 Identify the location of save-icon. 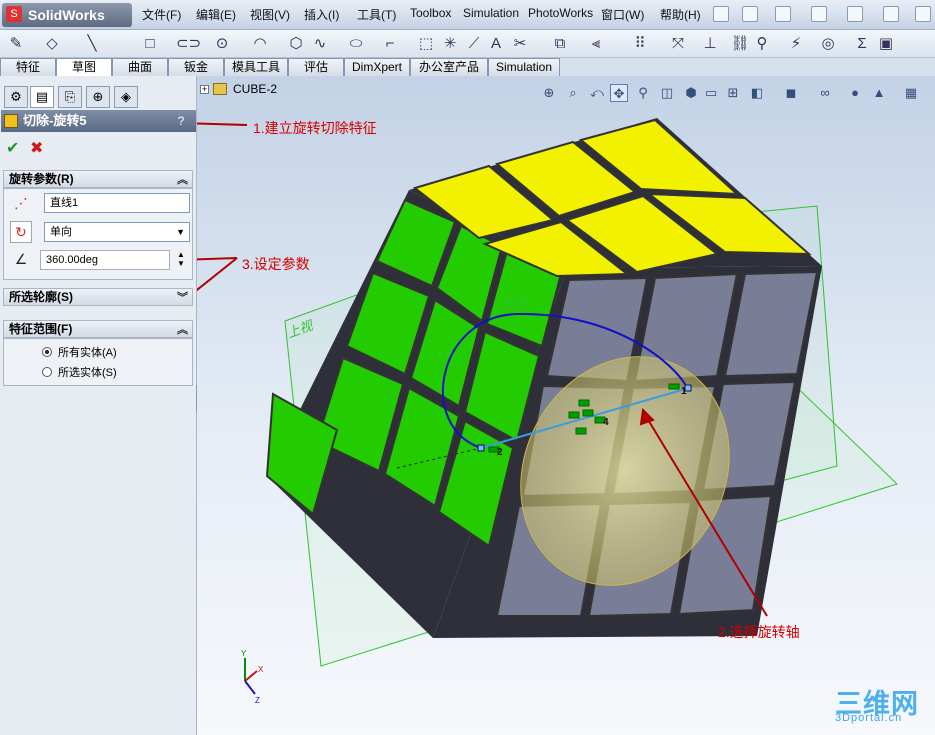
(819, 14).